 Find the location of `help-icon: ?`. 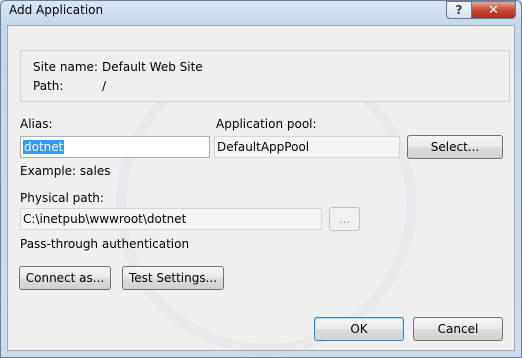

help-icon: ? is located at coordinates (459, 10).